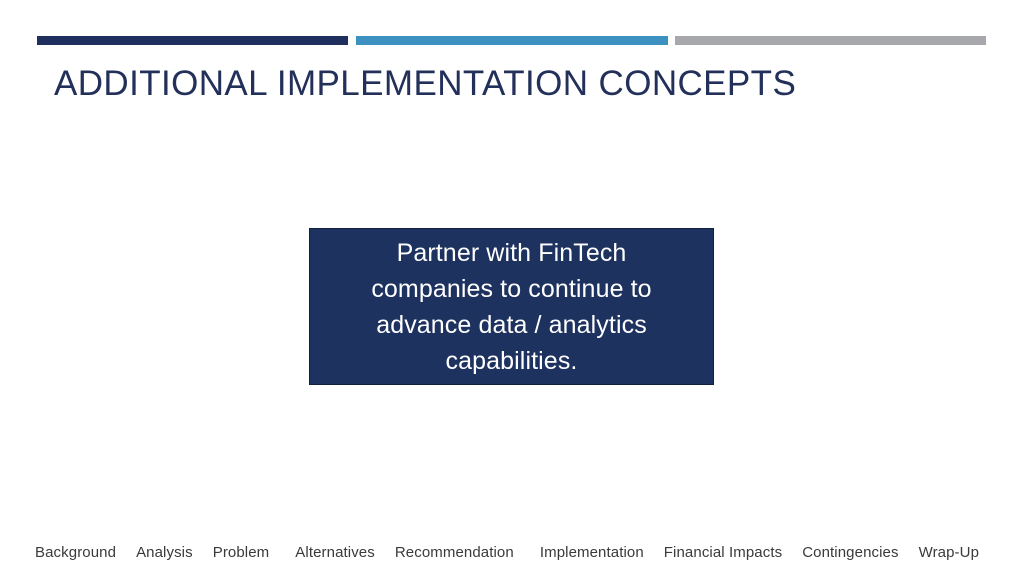  I want to click on nav-item-contingencies: Contingencies, so click(850, 552).